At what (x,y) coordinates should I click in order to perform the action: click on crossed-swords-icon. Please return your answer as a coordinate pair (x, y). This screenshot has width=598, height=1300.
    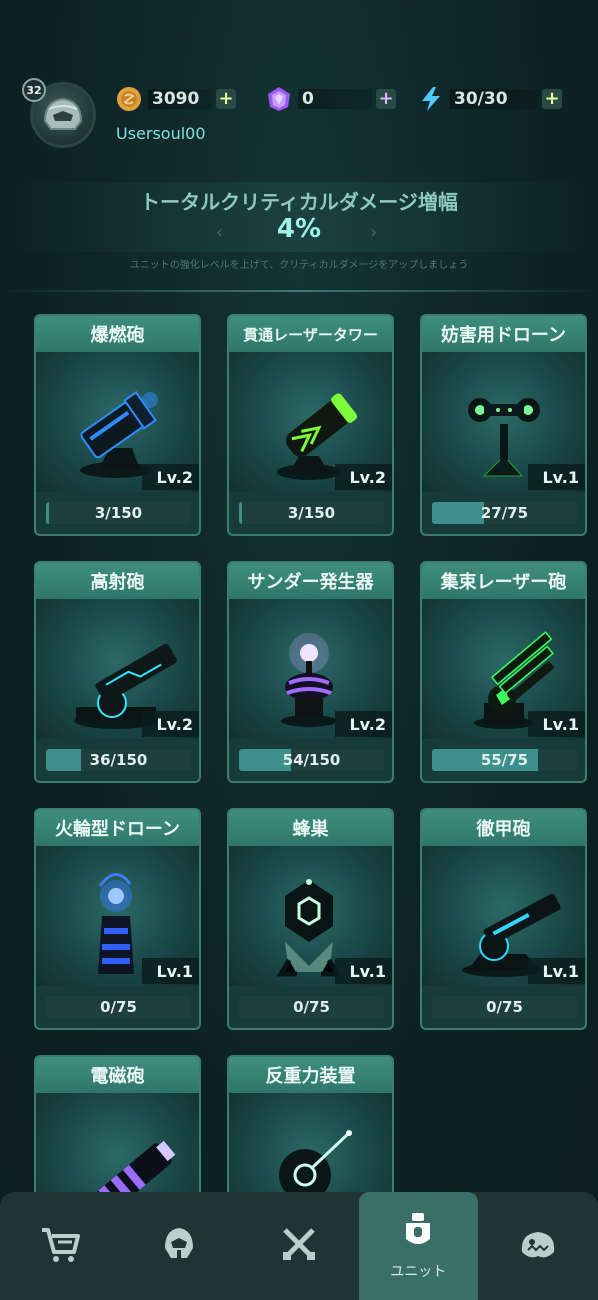
    Looking at the image, I should click on (299, 1246).